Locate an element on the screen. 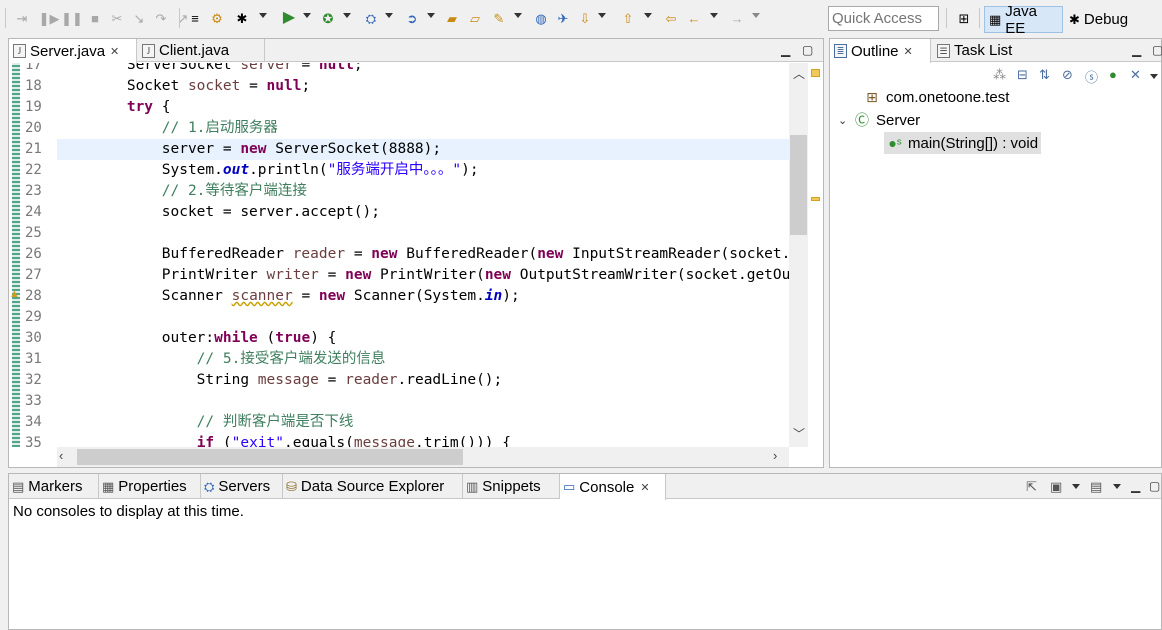  resume-icon: ❚▶ is located at coordinates (49, 18).